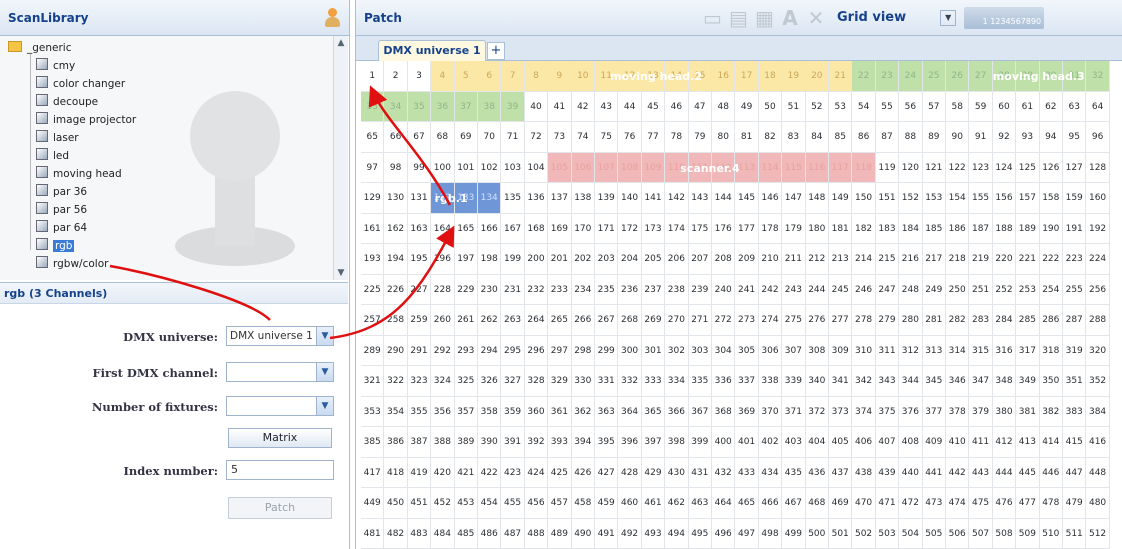 This screenshot has height=549, width=1122. What do you see at coordinates (1075, 381) in the screenshot?
I see `dmx-channel-cell: 351` at bounding box center [1075, 381].